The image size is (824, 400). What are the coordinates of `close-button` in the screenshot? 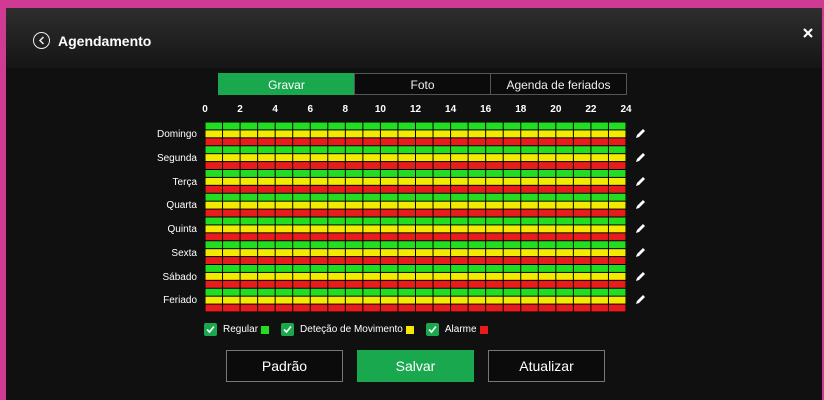 It's located at (808, 33).